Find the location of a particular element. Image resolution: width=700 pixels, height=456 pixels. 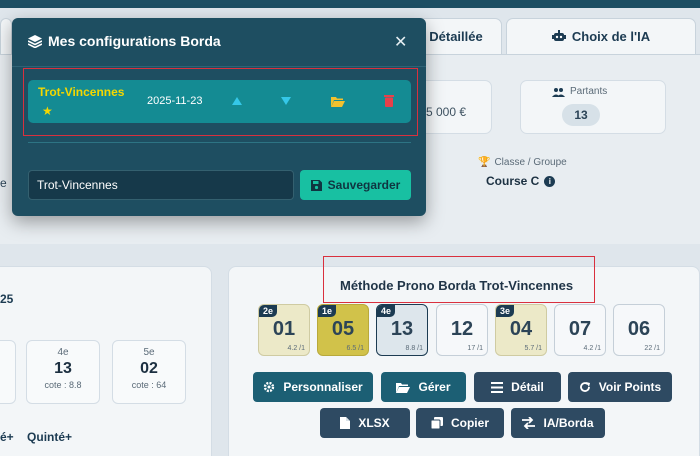

personnaliser-label: Personnaliser is located at coordinates (323, 387).